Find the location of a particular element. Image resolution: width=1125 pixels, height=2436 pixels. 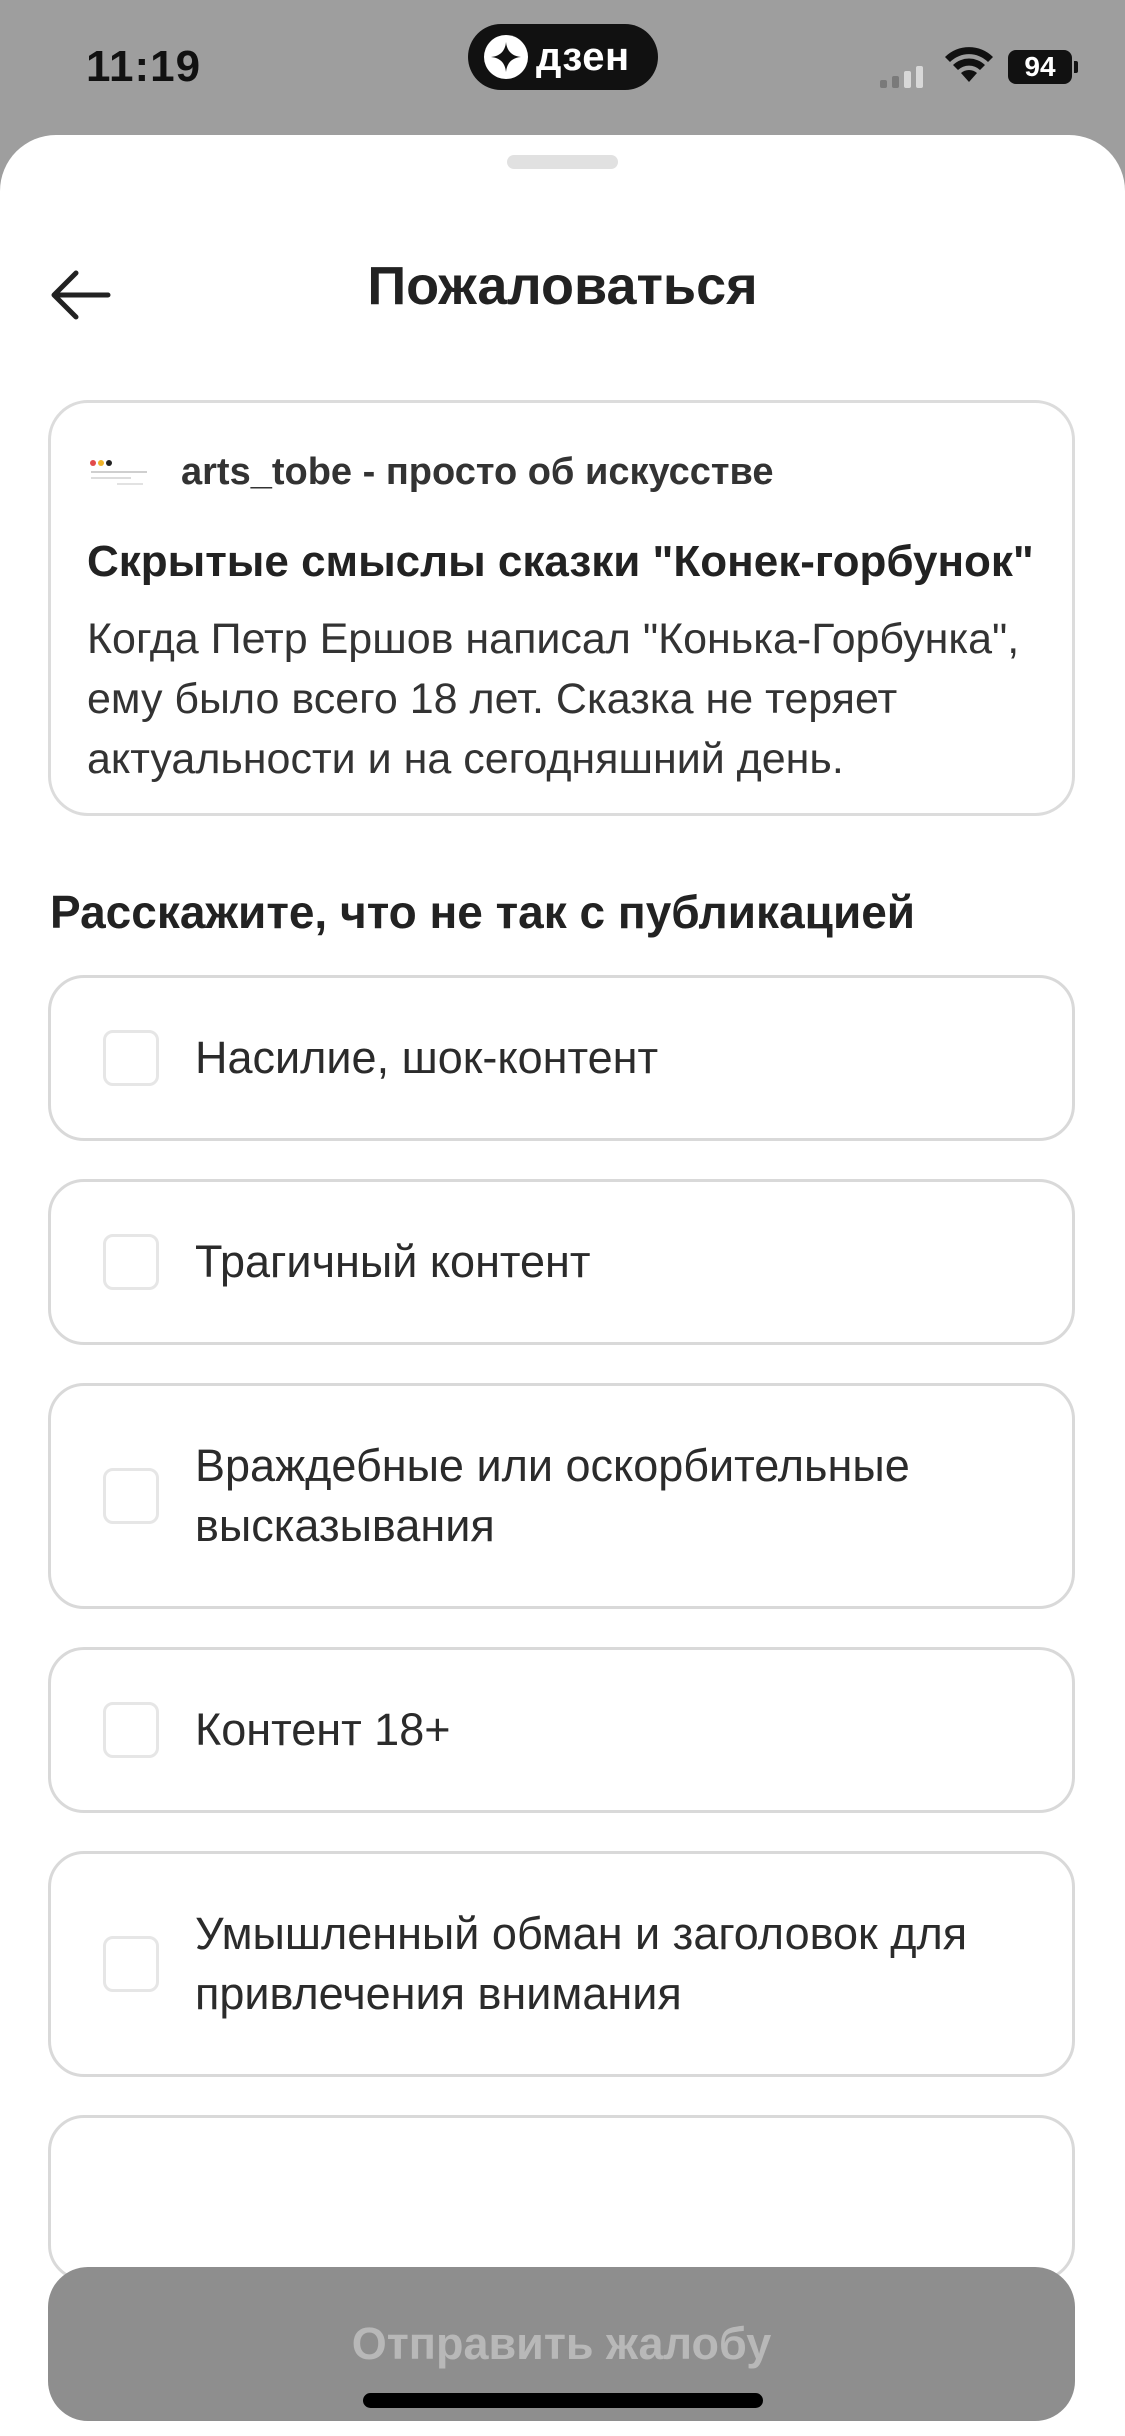

reason-option-label: Насилие, шок-контент is located at coordinates (427, 1057).